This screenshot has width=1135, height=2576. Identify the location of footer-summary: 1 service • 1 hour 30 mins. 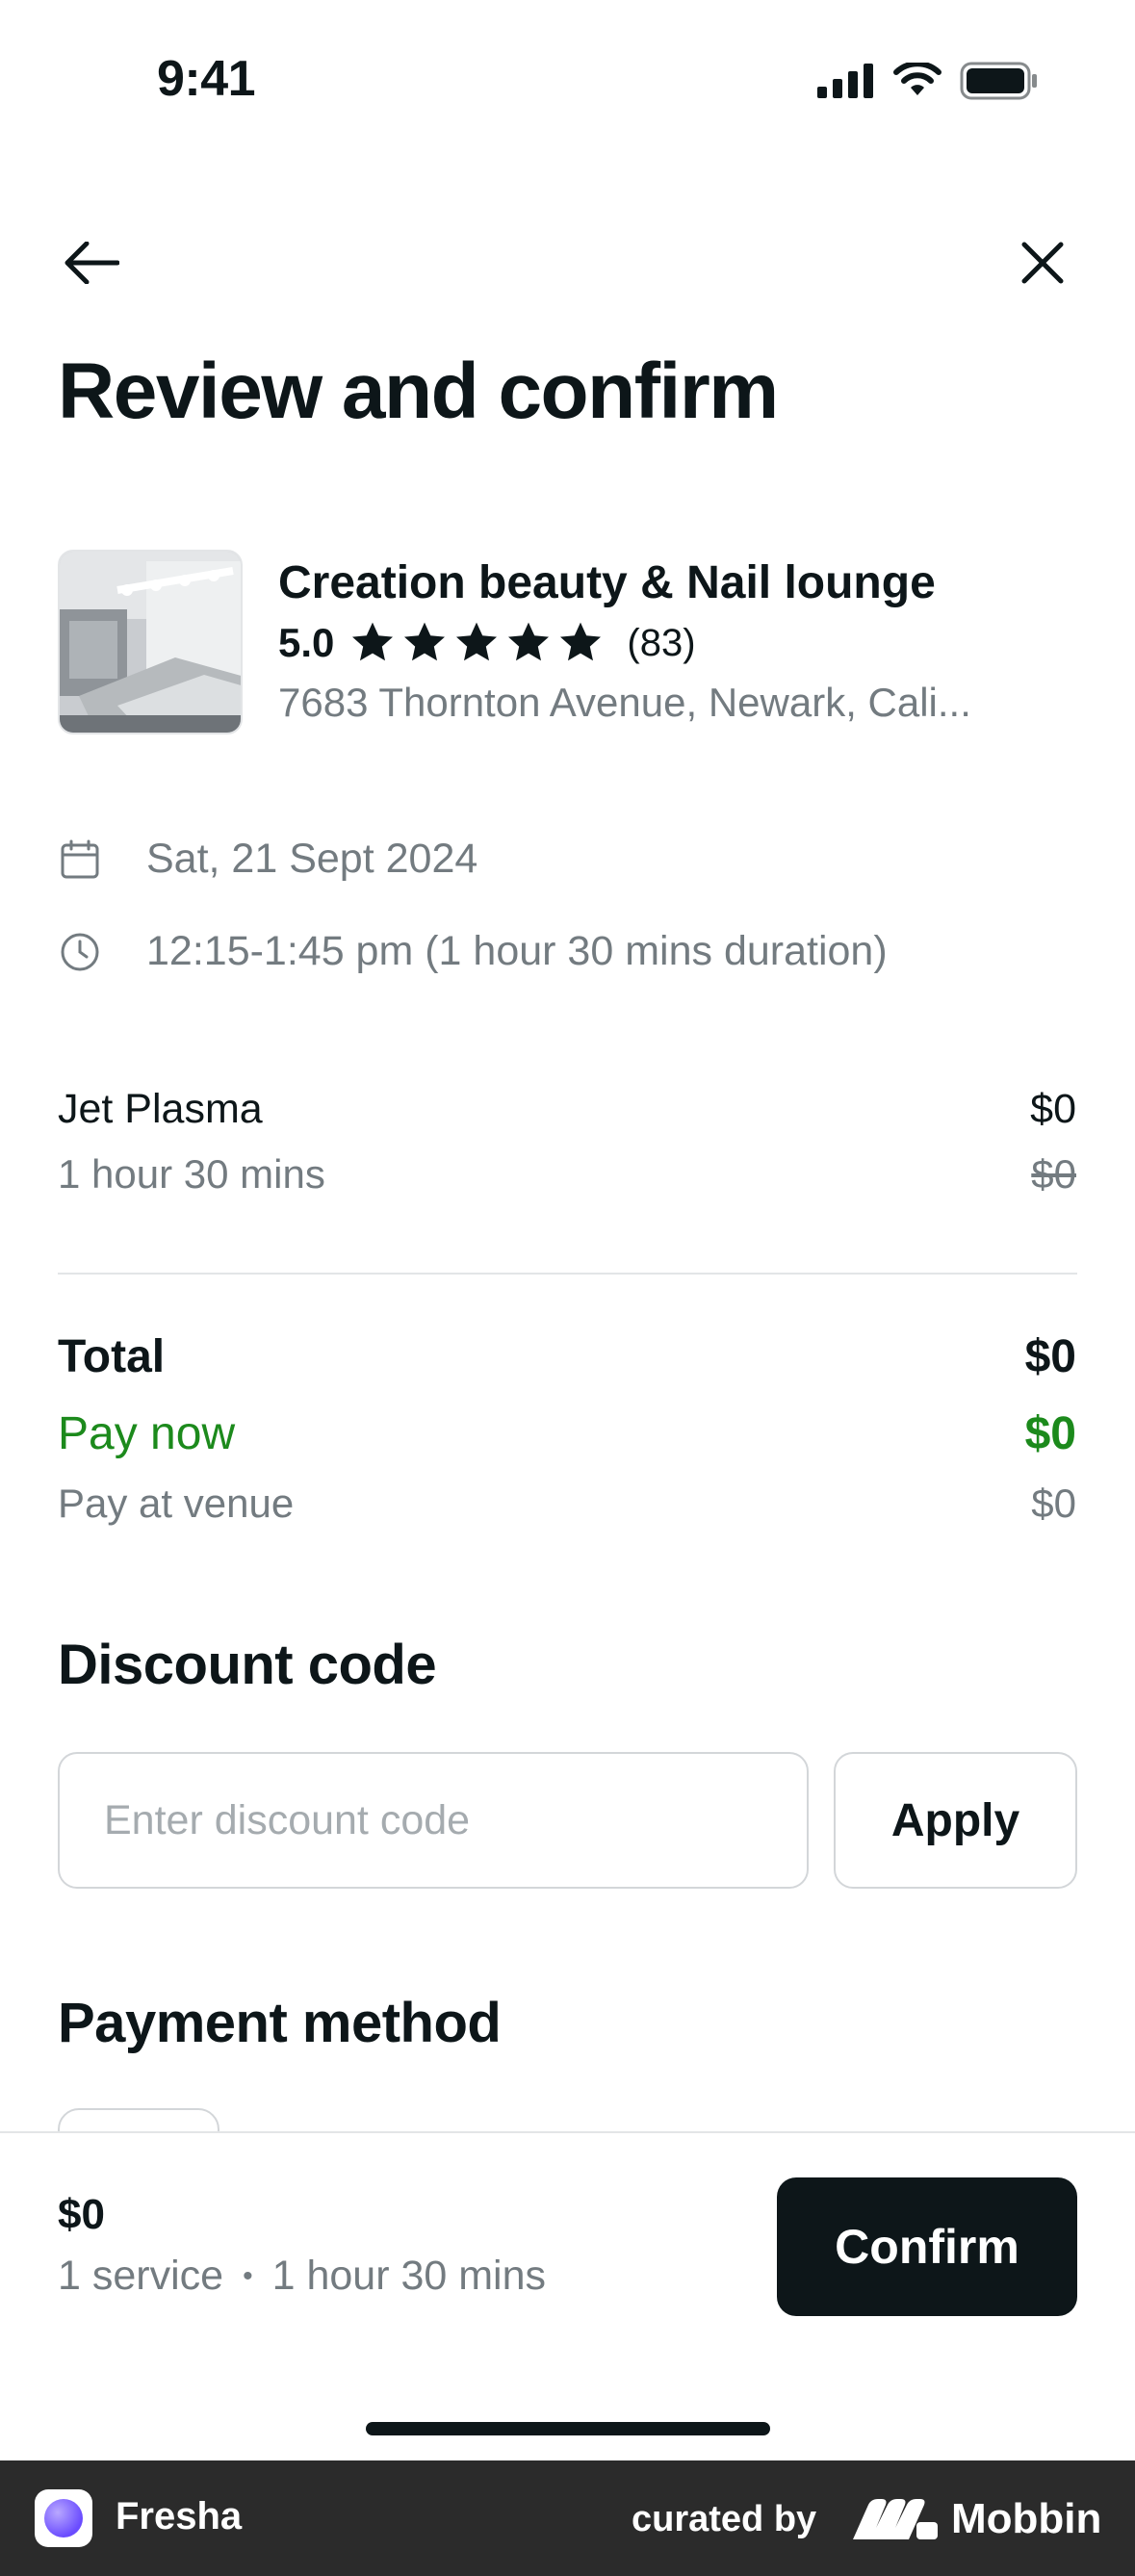
(302, 2277).